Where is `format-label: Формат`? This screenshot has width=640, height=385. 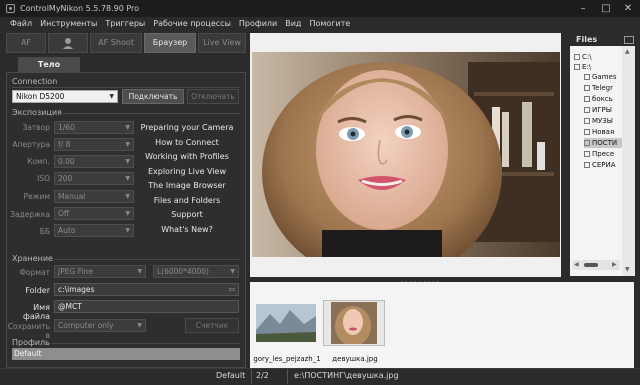 format-label: Формат is located at coordinates (34, 272).